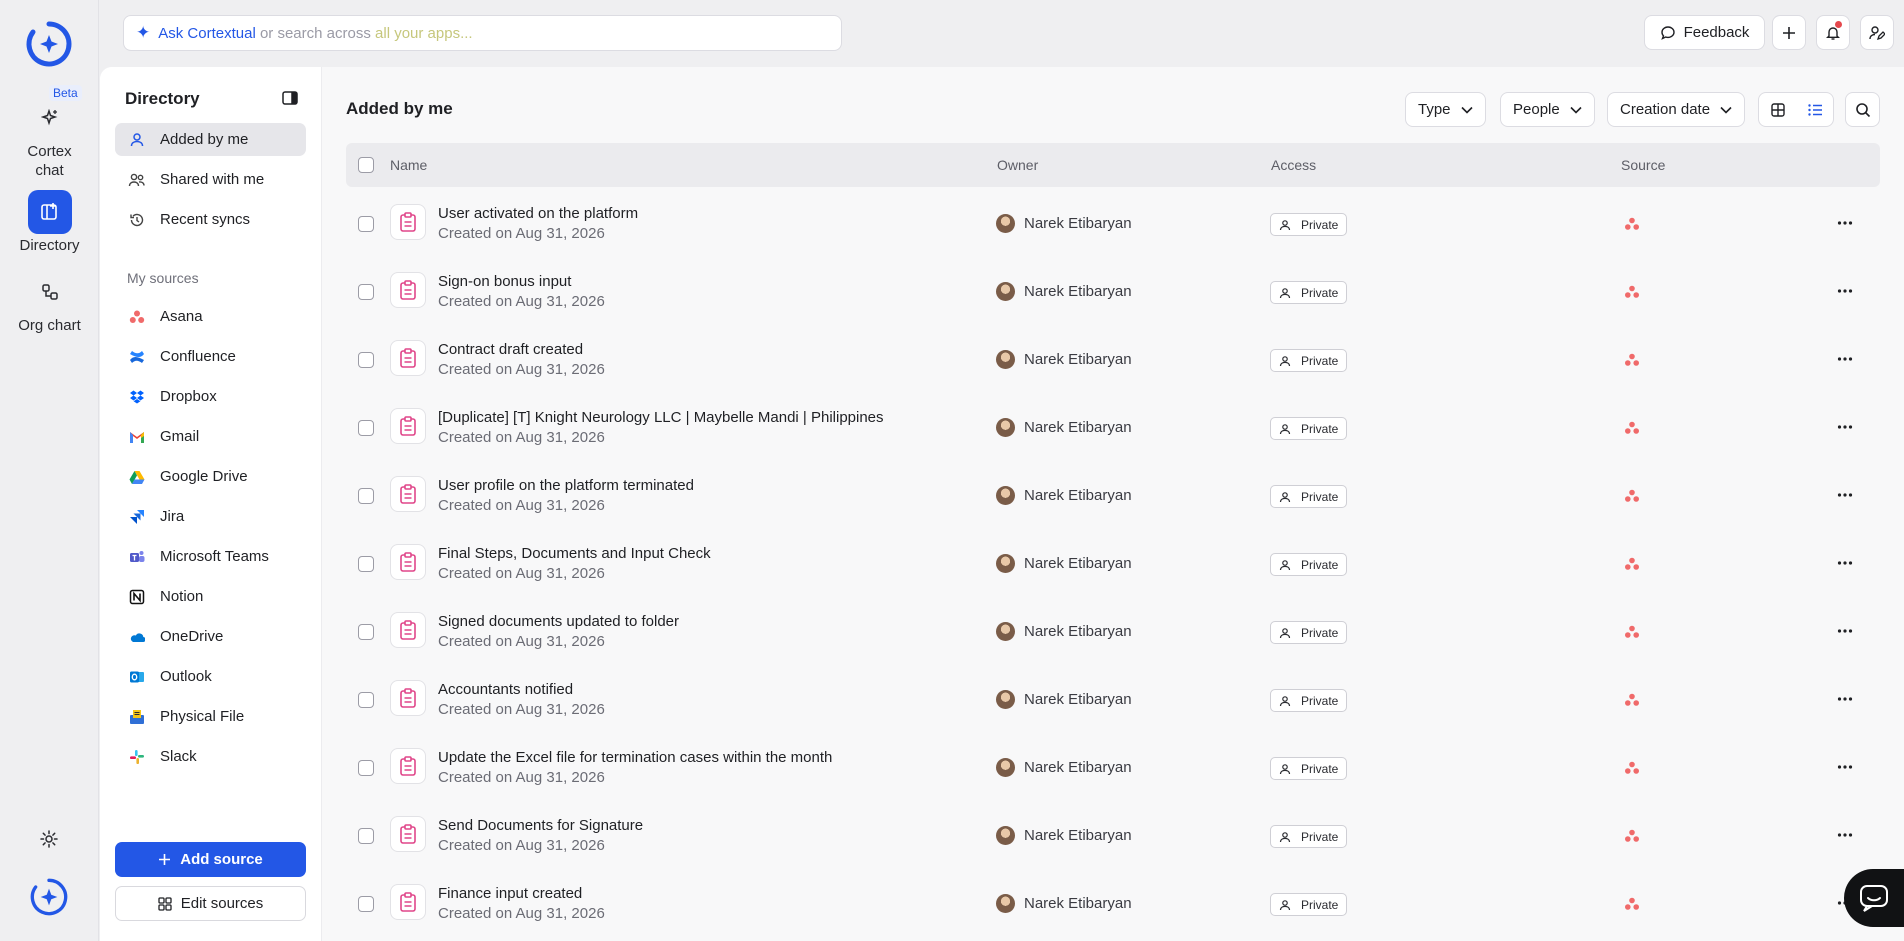 This screenshot has width=1904, height=941. What do you see at coordinates (1874, 898) in the screenshot?
I see `support-chat-button` at bounding box center [1874, 898].